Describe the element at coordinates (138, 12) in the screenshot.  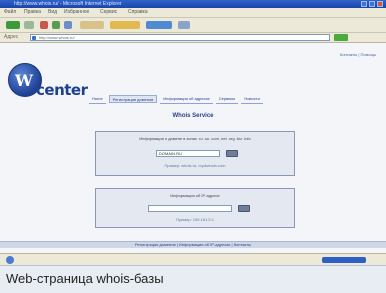
I see `menu-help: Справка` at that location.